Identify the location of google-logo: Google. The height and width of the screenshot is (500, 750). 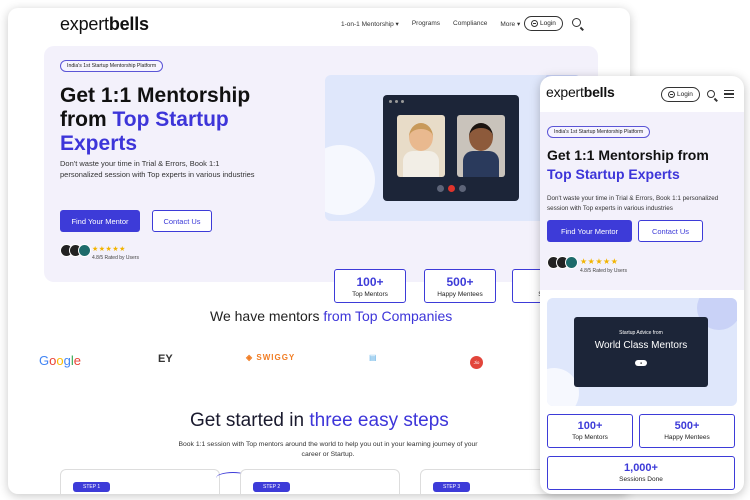
(60, 360).